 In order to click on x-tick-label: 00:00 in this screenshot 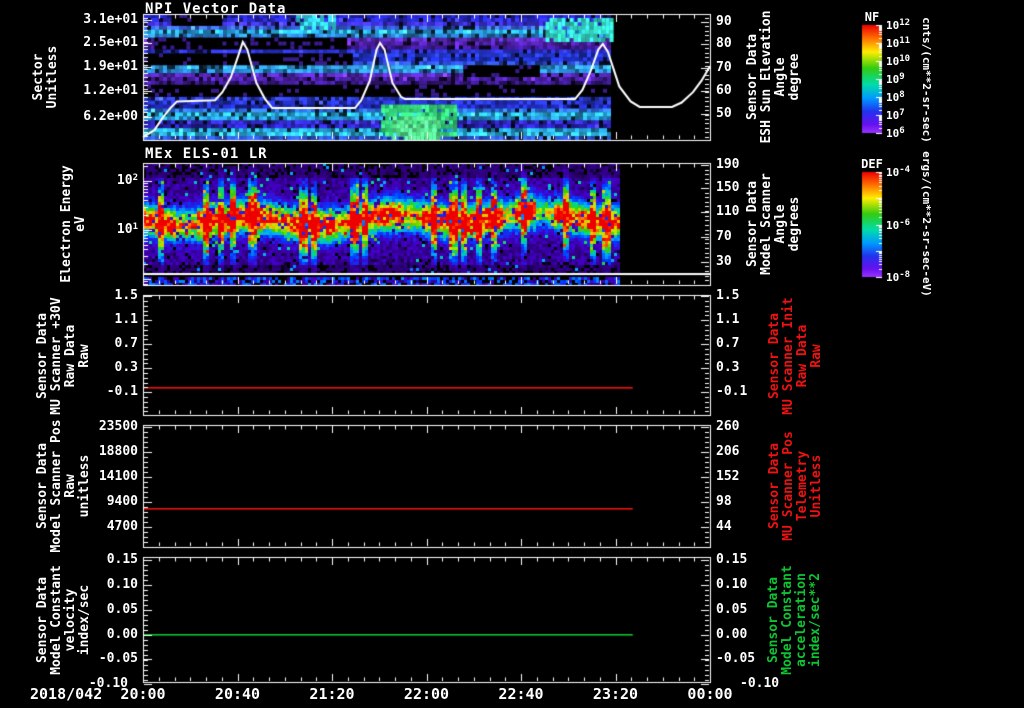, I will do `click(710, 694)`.